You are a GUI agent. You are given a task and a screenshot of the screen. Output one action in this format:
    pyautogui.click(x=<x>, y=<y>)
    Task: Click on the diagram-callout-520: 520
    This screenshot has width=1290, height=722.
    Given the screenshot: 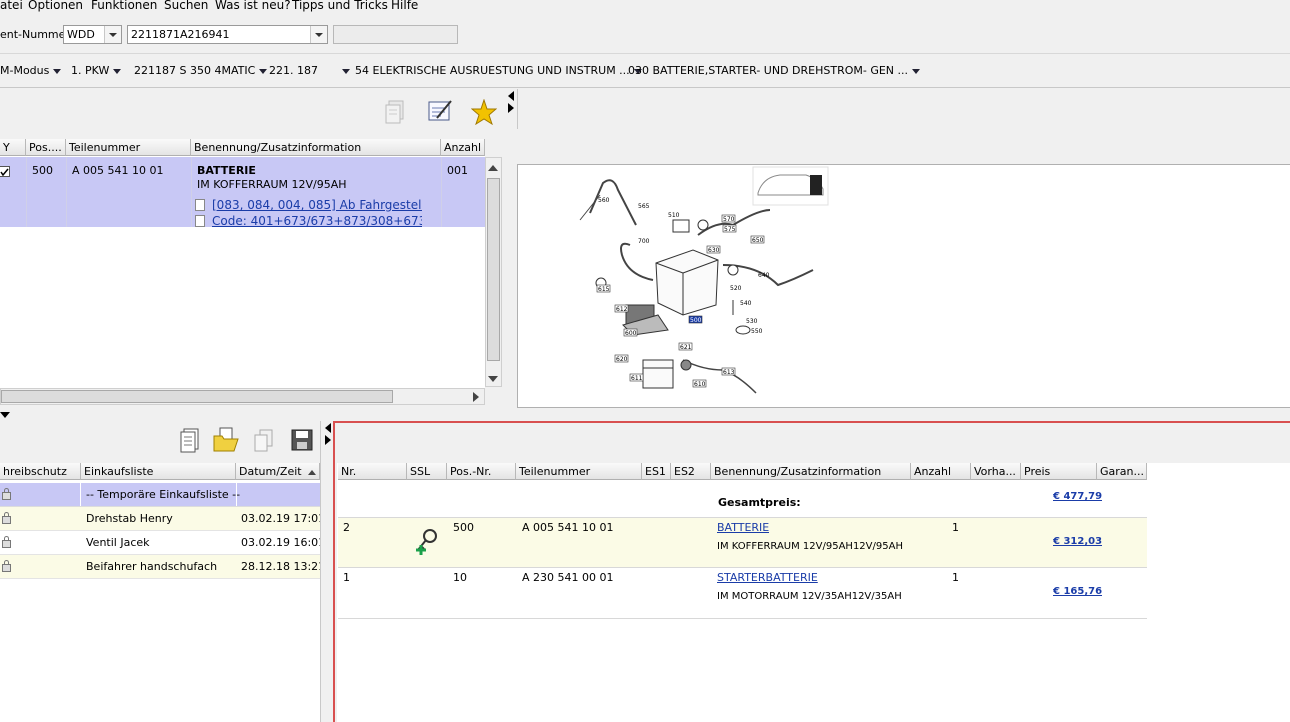 What is the action you would take?
    pyautogui.click(x=736, y=288)
    